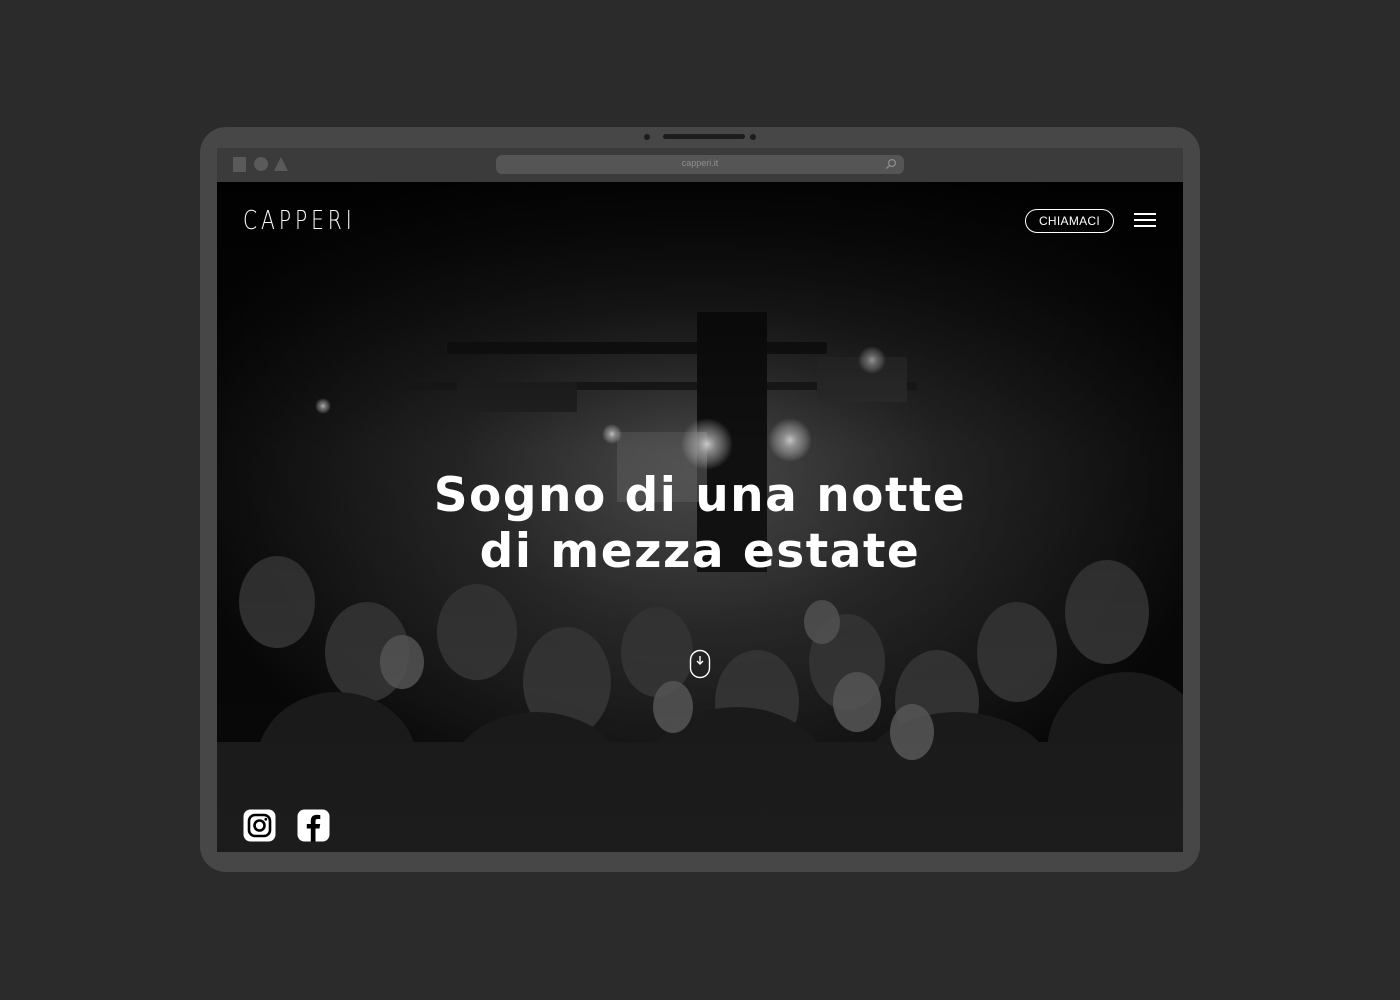  I want to click on search-icon, so click(891, 164).